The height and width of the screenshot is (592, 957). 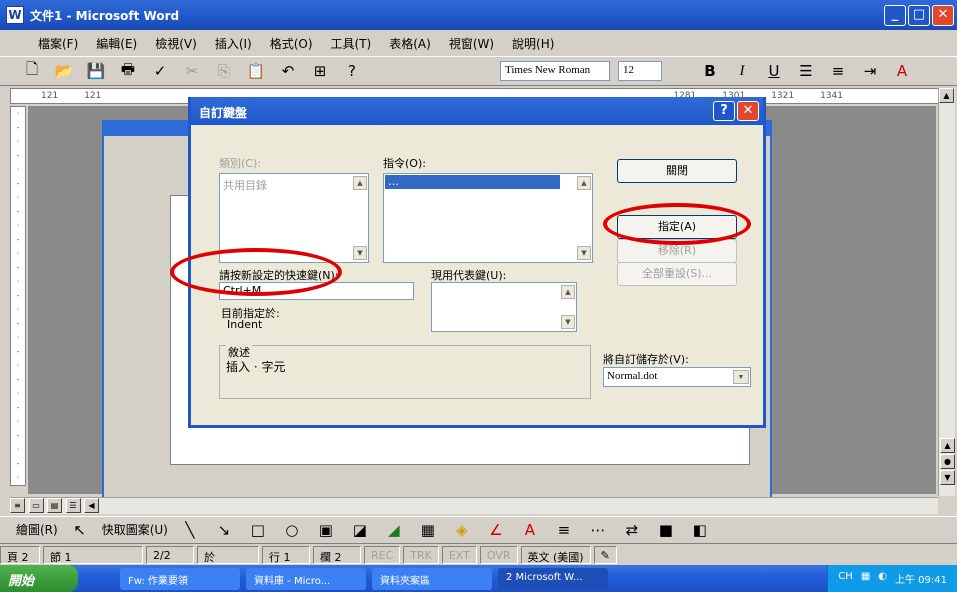 What do you see at coordinates (96, 71) in the screenshot?
I see `save-icon: 💾` at bounding box center [96, 71].